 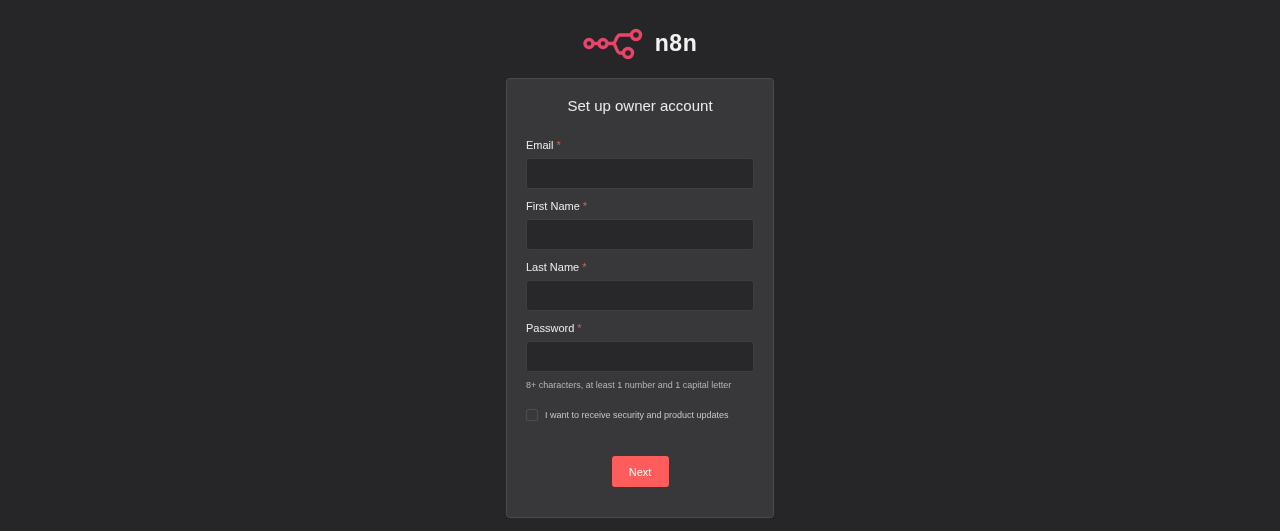 I want to click on field-hint: 8+ characters, at least 1 number and 1 capital letter, so click(x=629, y=385).